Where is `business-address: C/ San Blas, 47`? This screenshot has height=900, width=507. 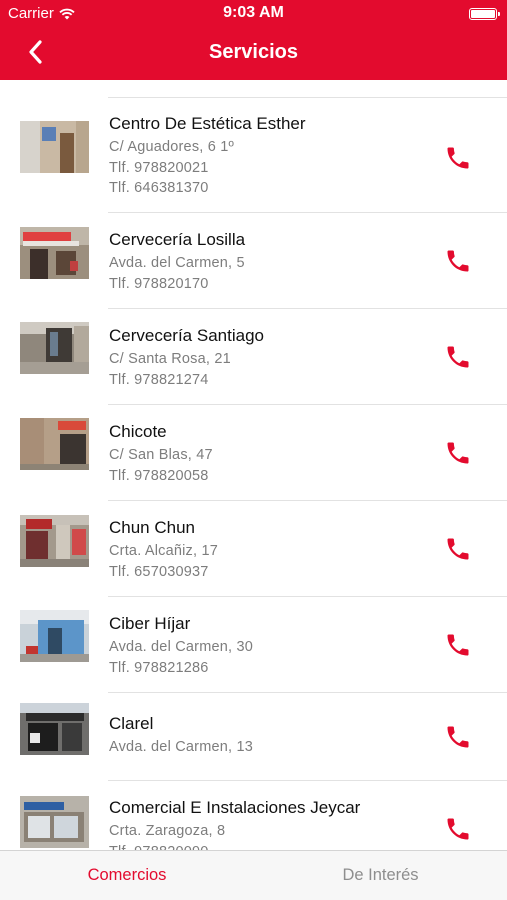
business-address: C/ San Blas, 47 is located at coordinates (161, 455).